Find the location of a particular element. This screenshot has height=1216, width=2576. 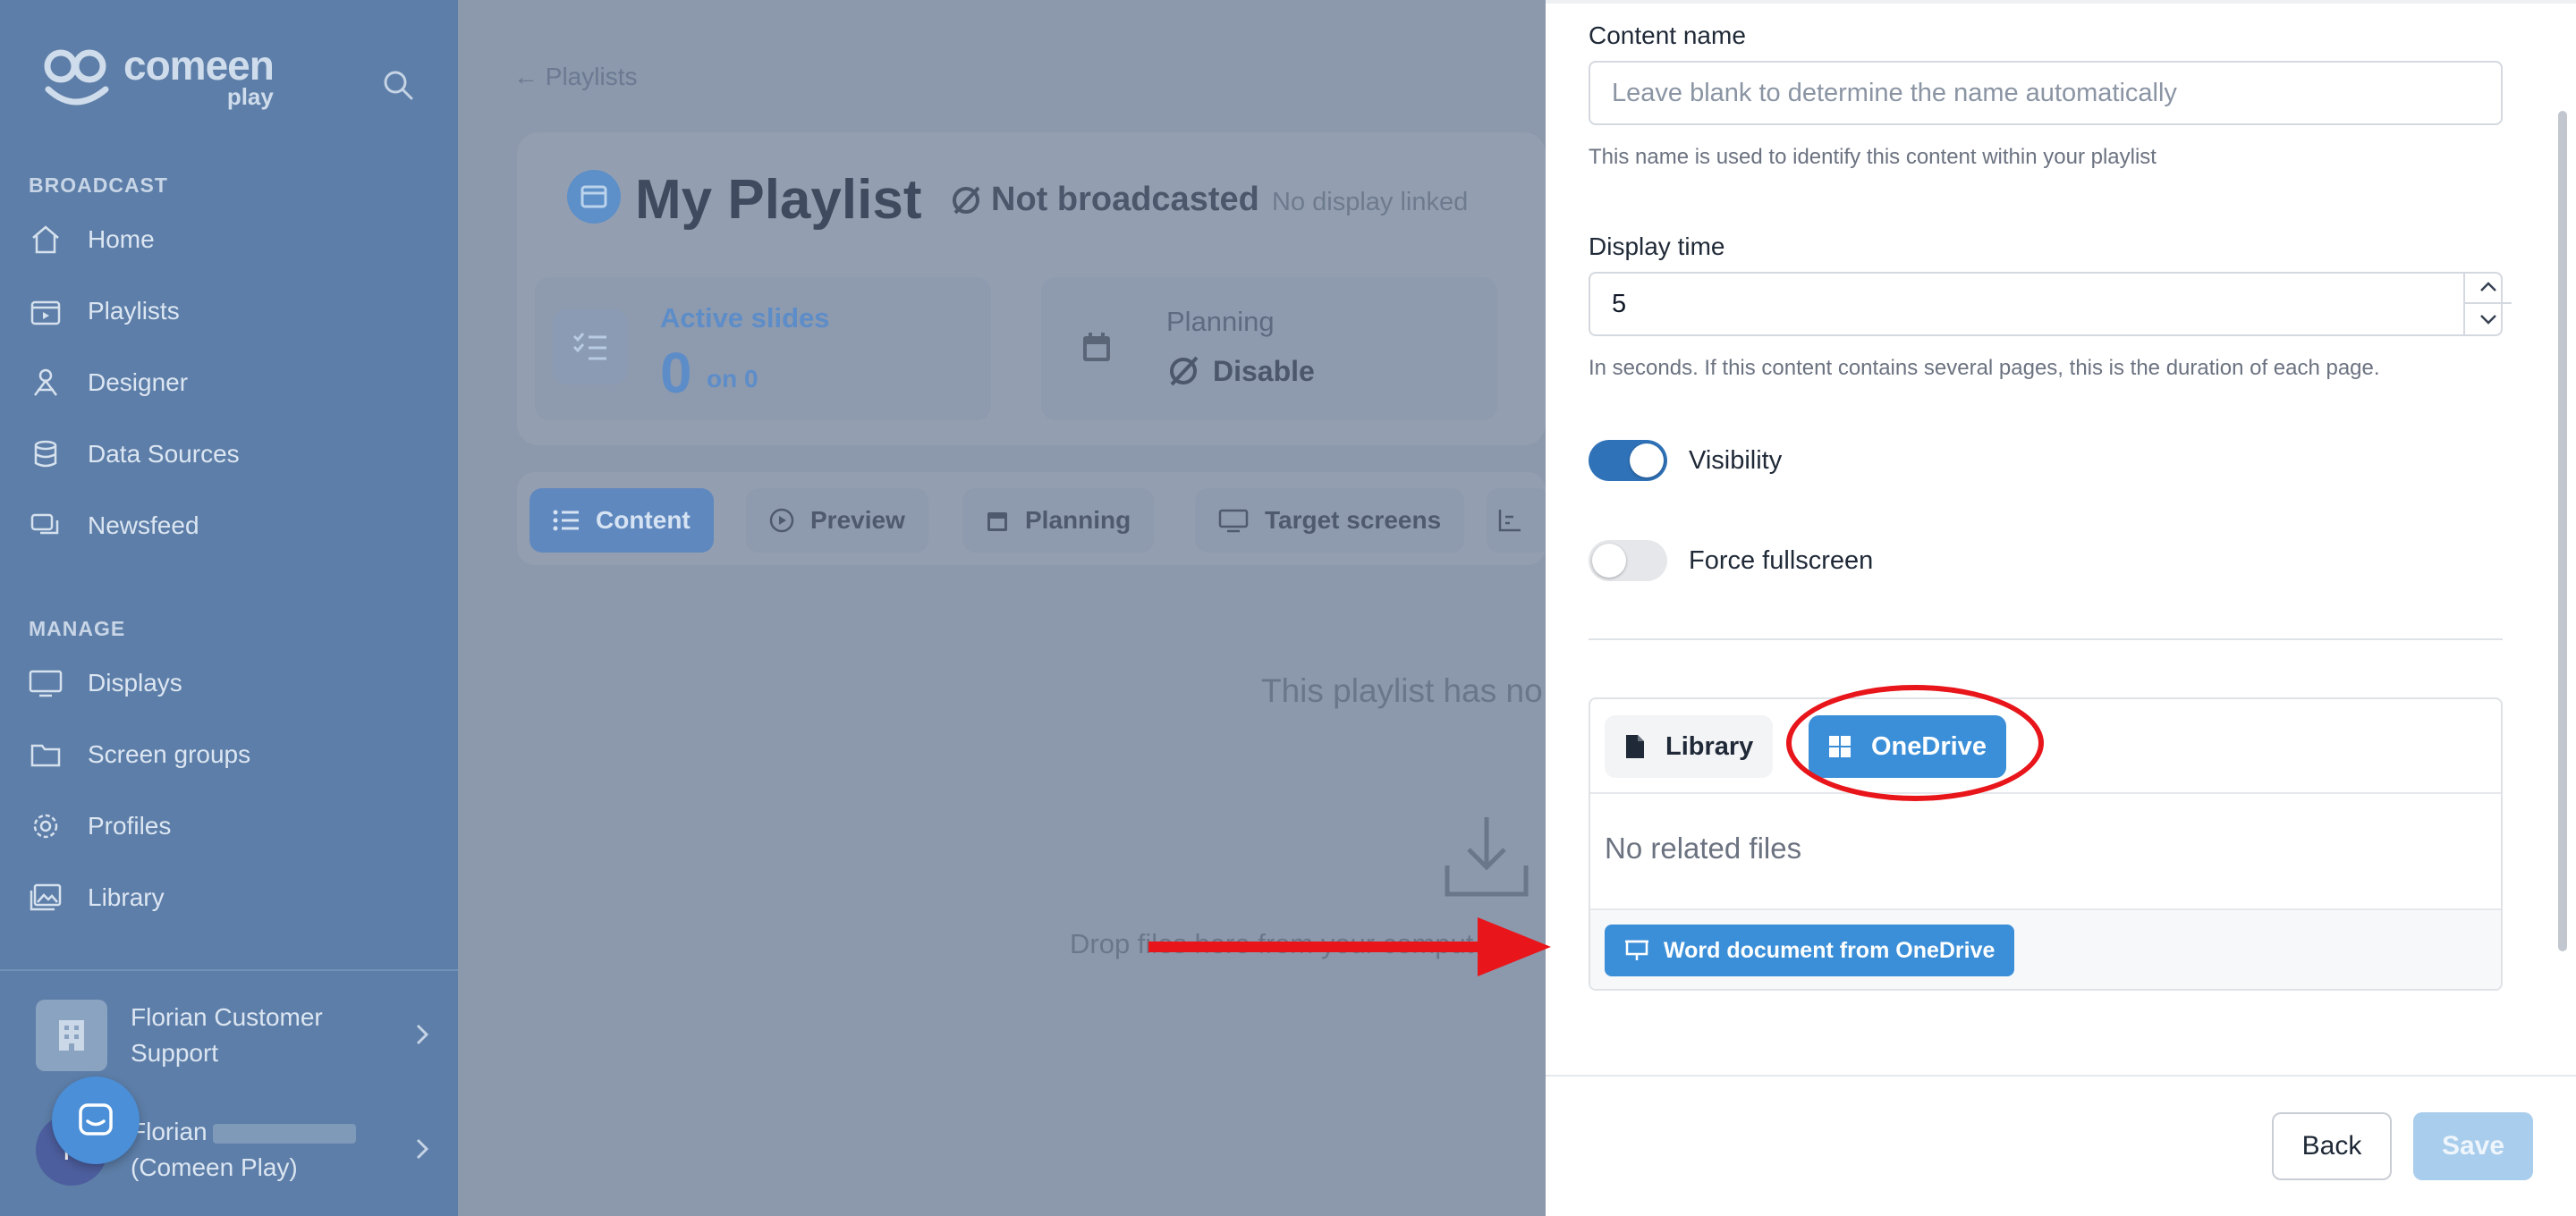

sidebar-item-profiles: Profiles is located at coordinates (99, 826).